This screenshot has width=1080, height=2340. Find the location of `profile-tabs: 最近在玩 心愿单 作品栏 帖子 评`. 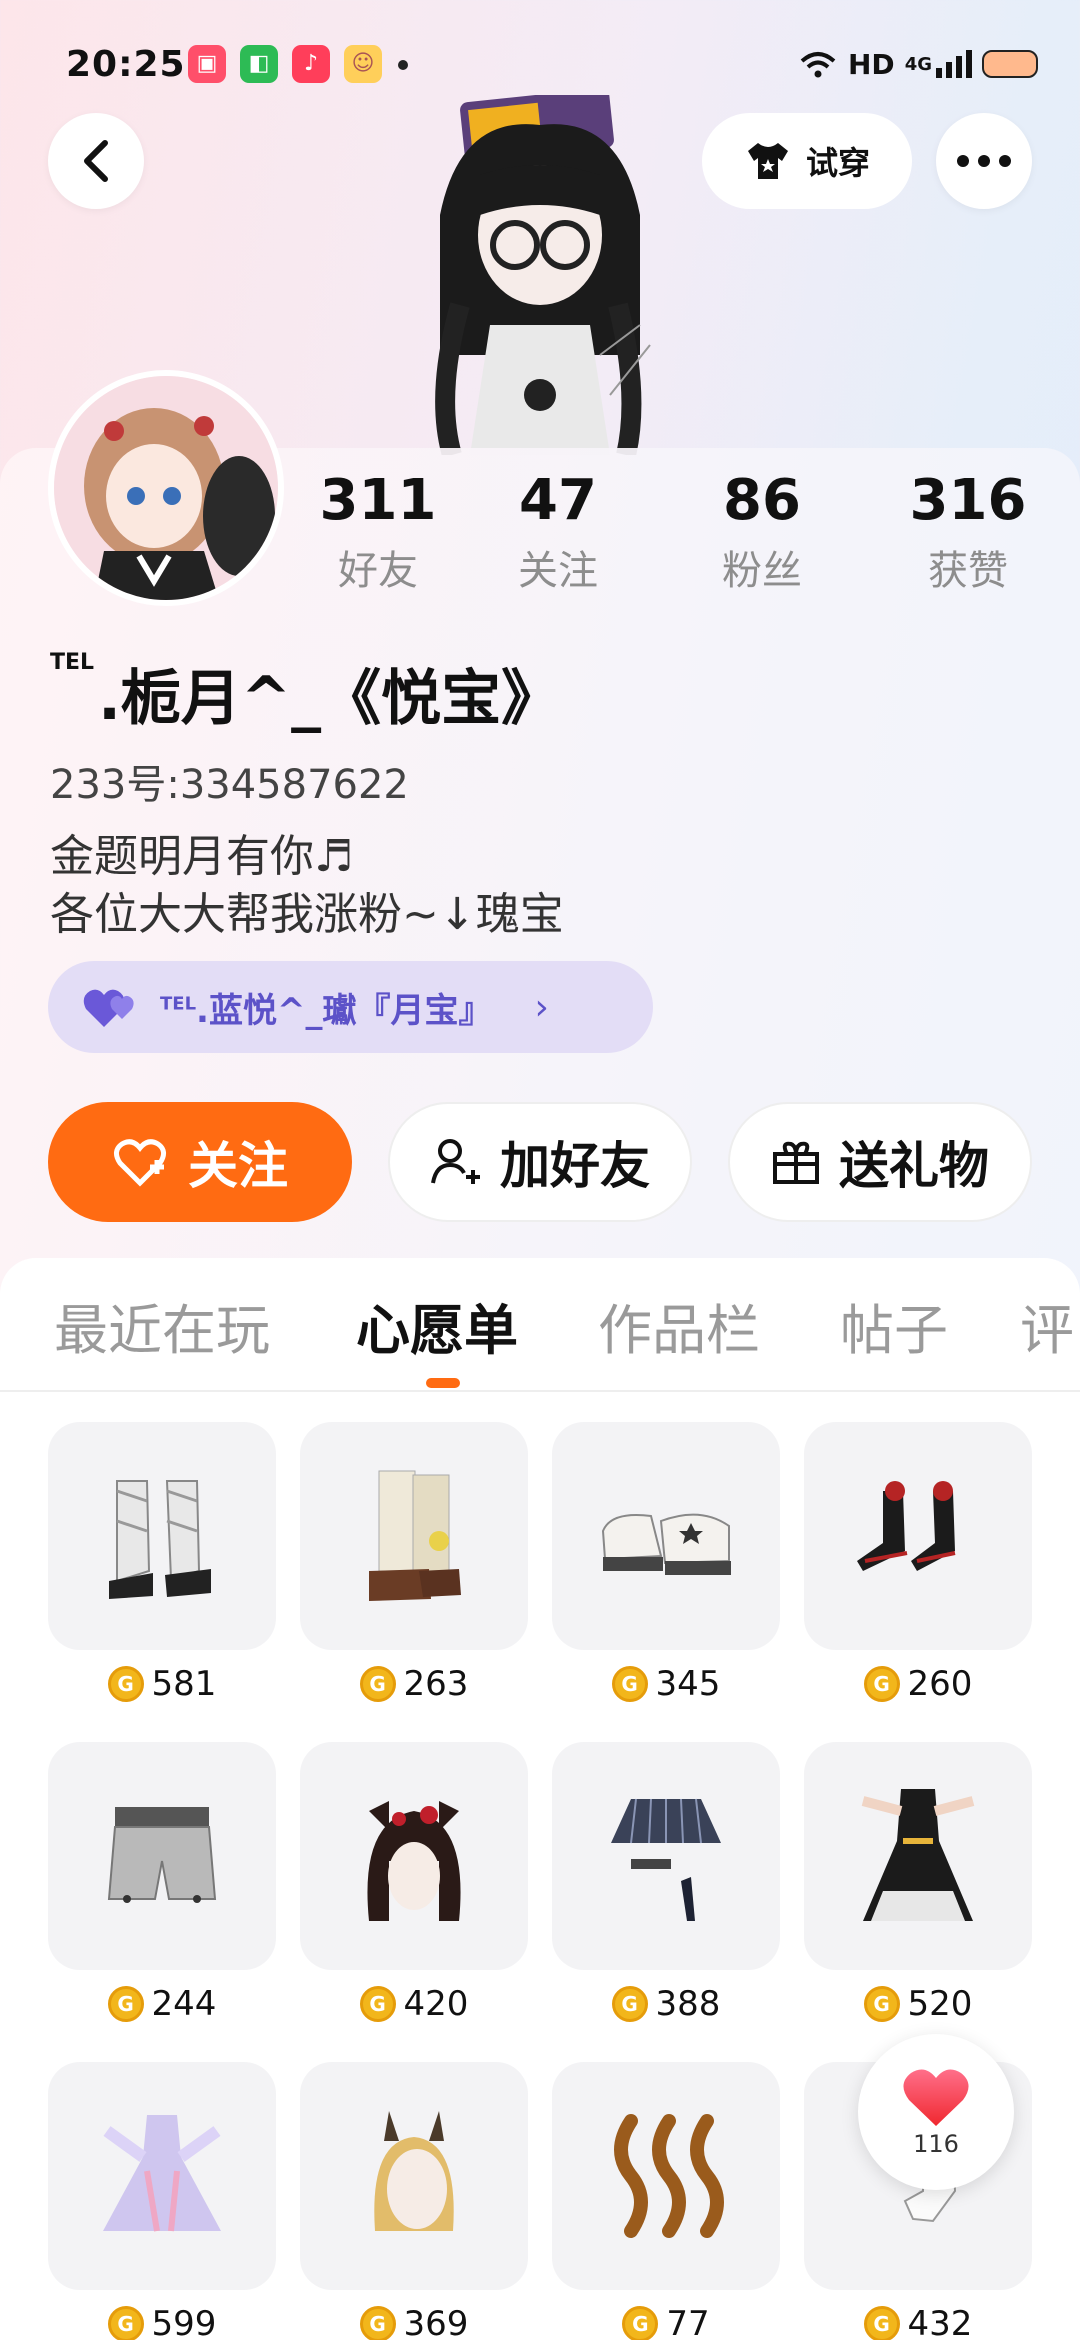

profile-tabs: 最近在玩 心愿单 作品栏 帖子 评 is located at coordinates (540, 1325).